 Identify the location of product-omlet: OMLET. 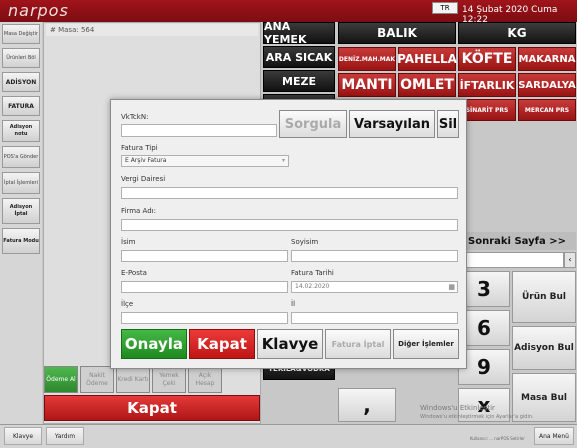
(427, 85).